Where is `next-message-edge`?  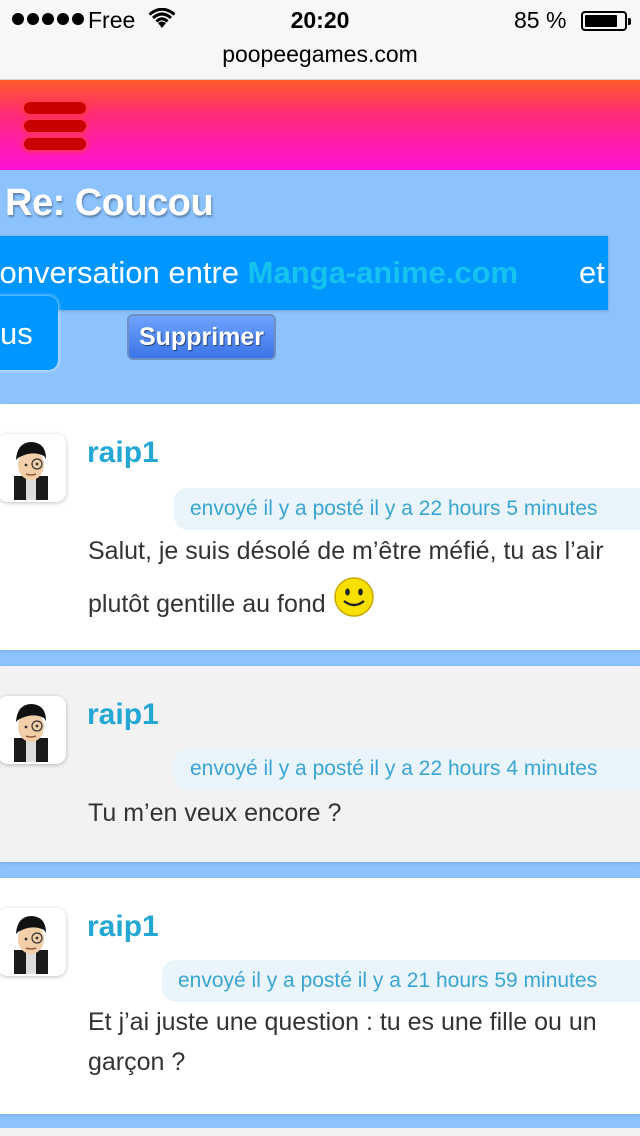
next-message-edge is located at coordinates (320, 1132).